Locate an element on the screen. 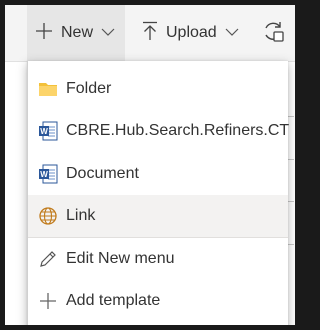 The width and height of the screenshot is (320, 330). sync-icon is located at coordinates (273, 33).